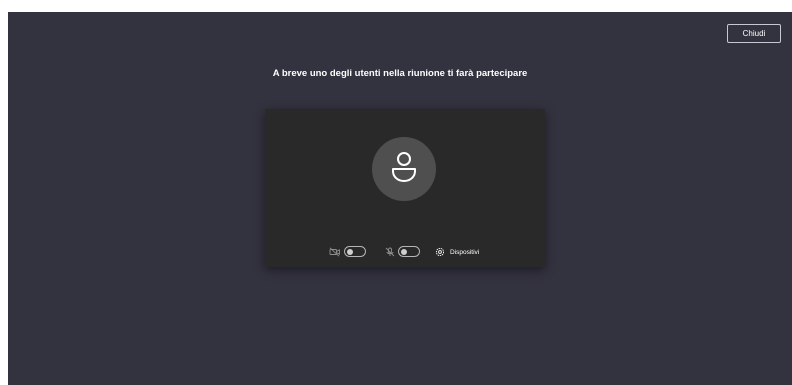 The width and height of the screenshot is (792, 385). Describe the element at coordinates (440, 252) in the screenshot. I see `gear-icon` at that location.